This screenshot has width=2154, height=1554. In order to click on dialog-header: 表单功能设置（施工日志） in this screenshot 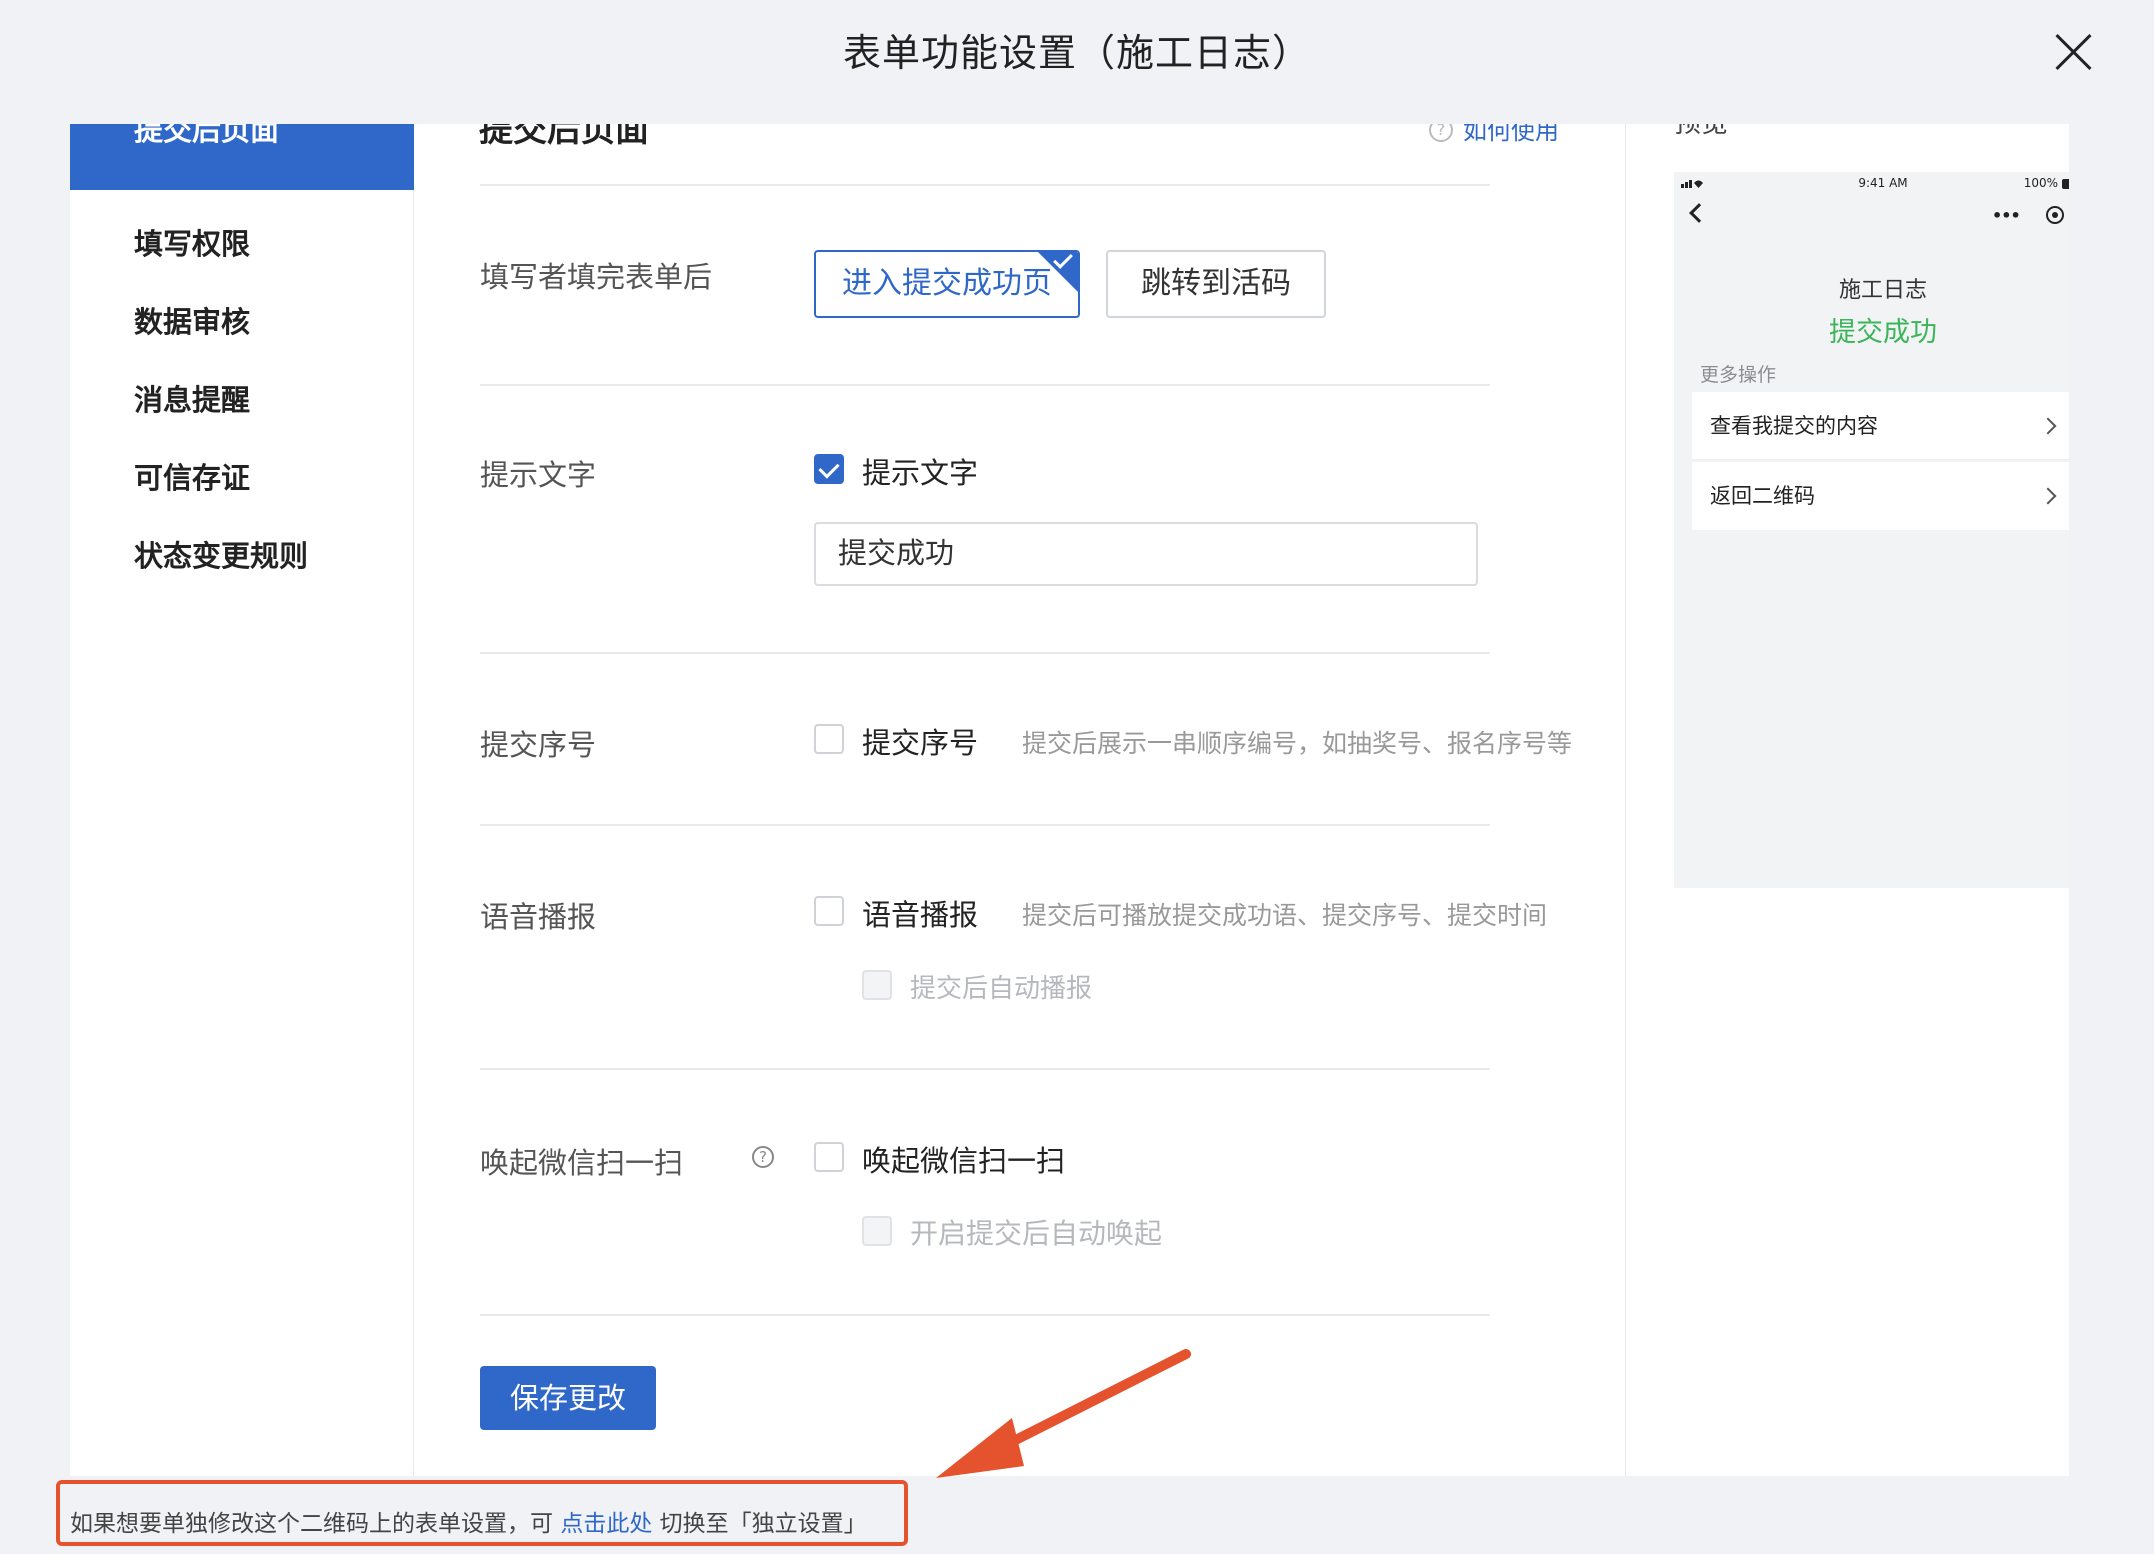, I will do `click(1077, 62)`.